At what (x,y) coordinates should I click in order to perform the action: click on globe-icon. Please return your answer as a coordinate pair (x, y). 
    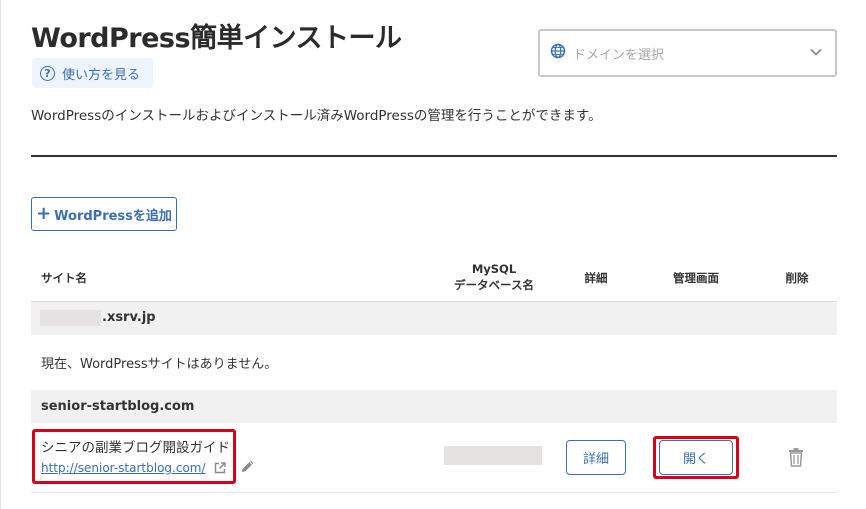
    Looking at the image, I should click on (558, 53).